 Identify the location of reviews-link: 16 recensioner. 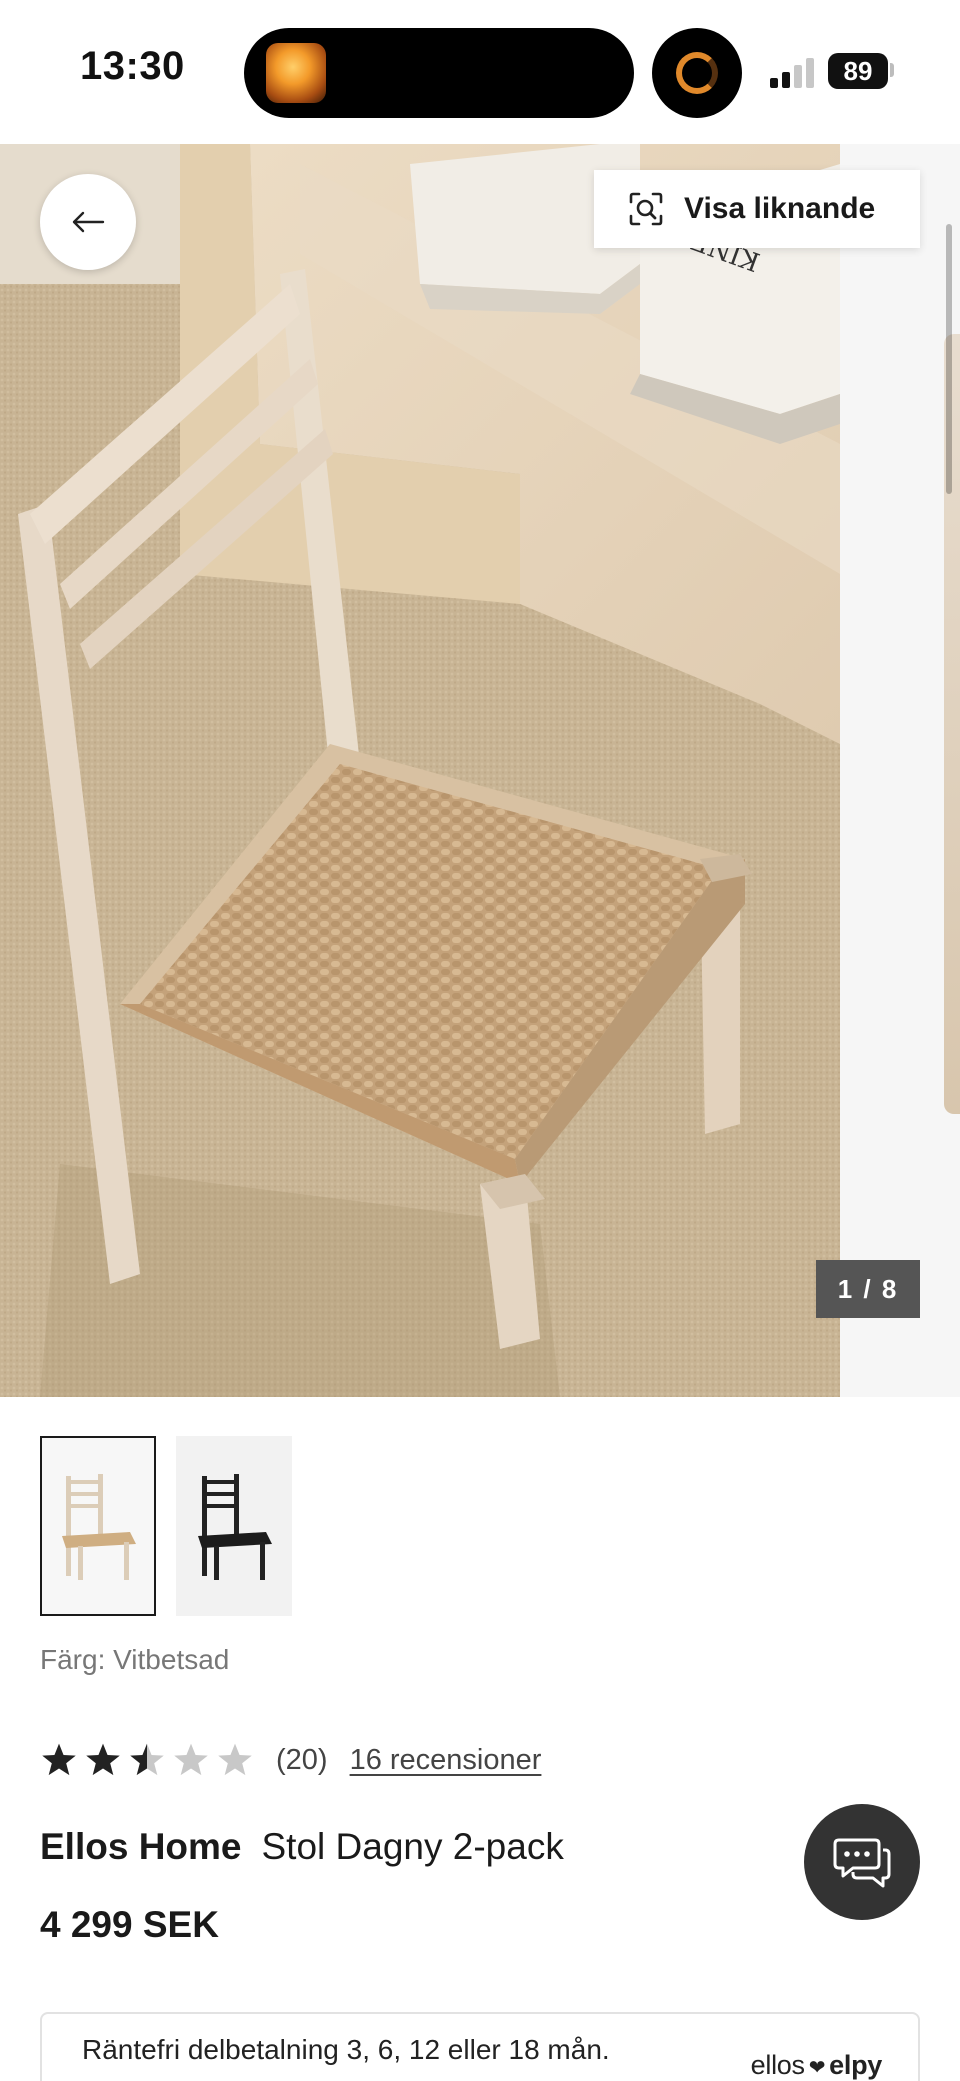
(446, 1760).